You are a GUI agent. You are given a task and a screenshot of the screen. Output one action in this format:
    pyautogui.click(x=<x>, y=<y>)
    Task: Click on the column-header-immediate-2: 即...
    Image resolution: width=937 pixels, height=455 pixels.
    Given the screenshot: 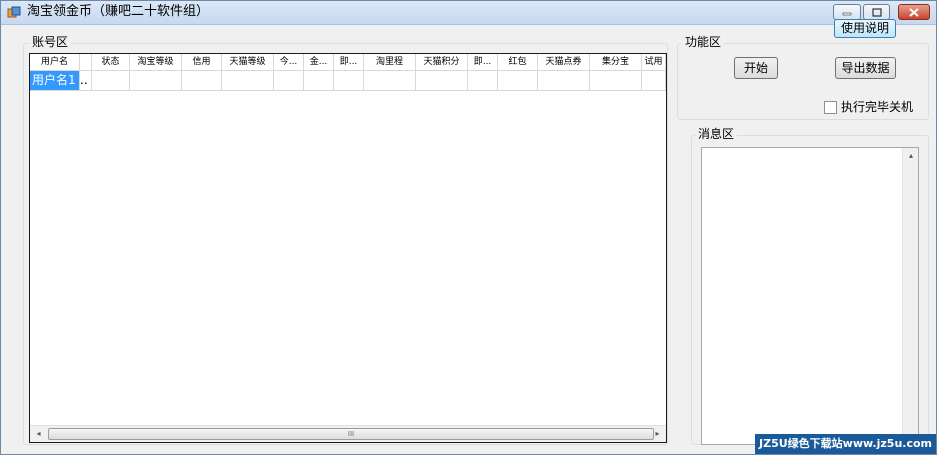 What is the action you would take?
    pyautogui.click(x=483, y=62)
    